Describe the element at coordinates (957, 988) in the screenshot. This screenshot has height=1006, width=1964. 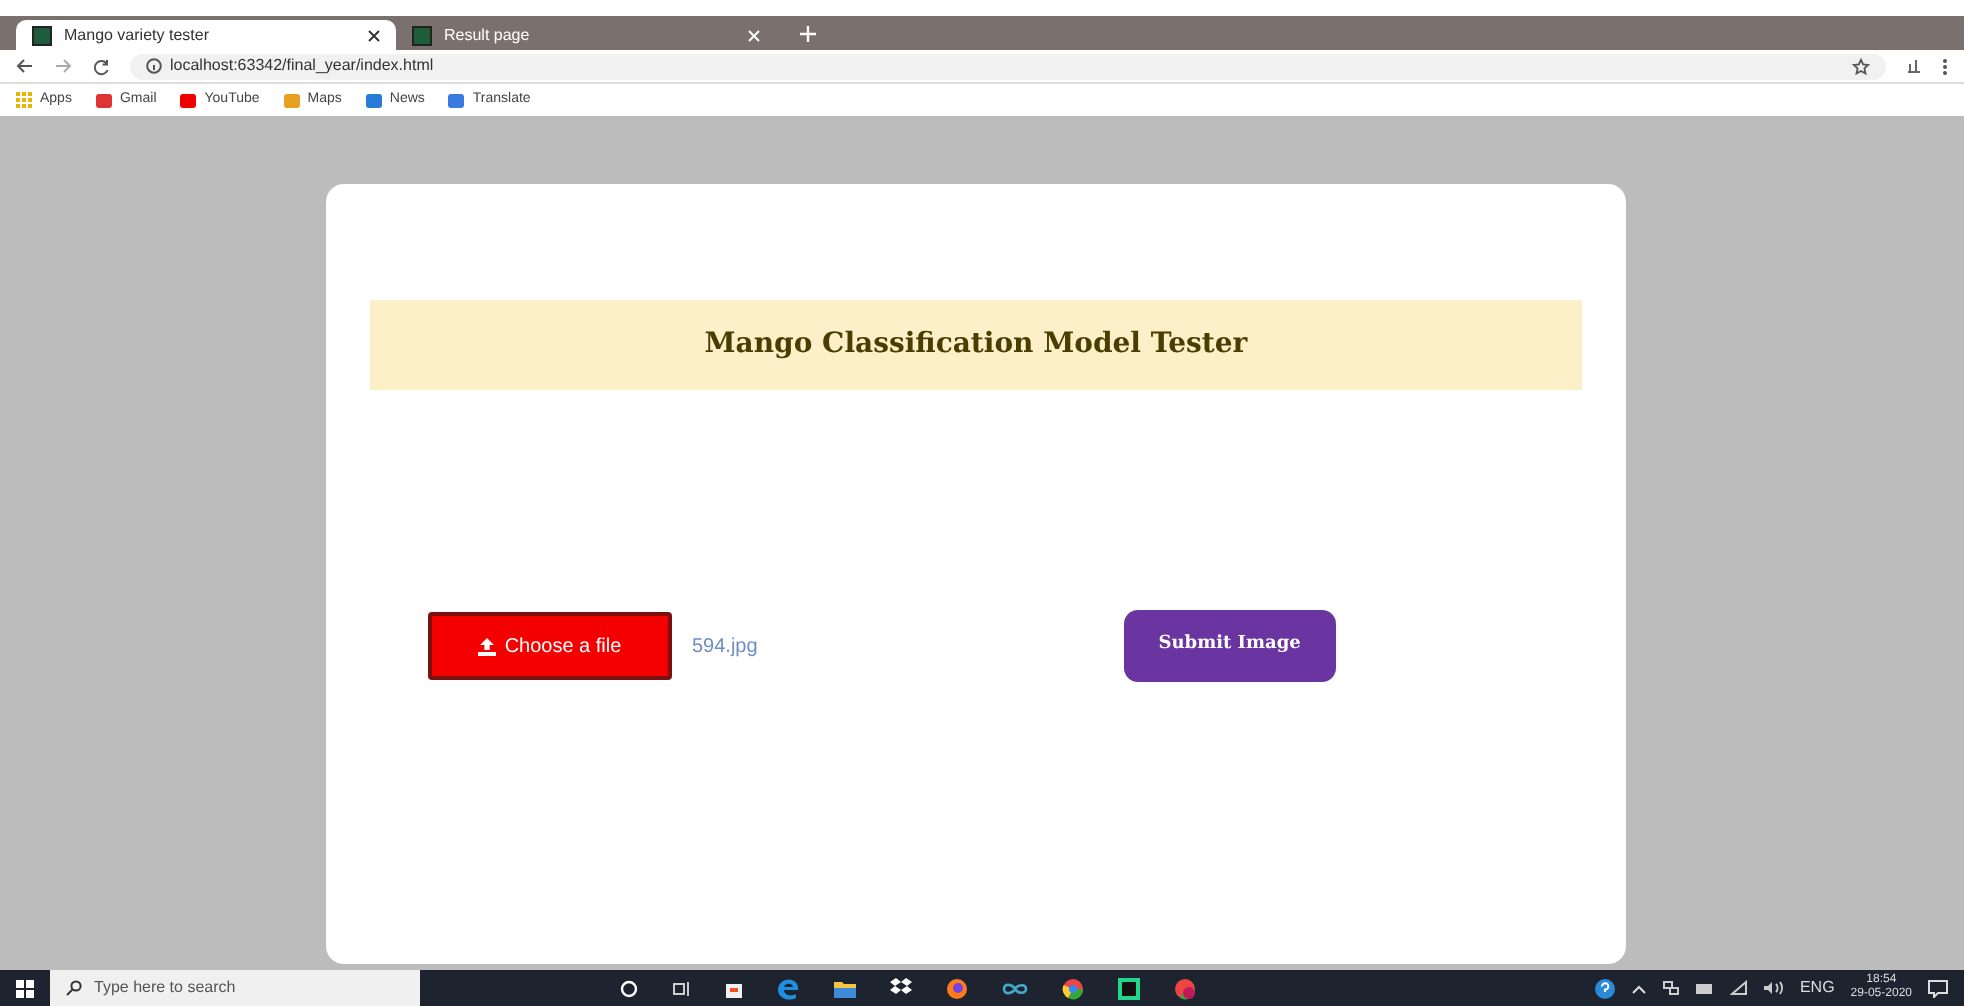
I see `firefox-icon` at that location.